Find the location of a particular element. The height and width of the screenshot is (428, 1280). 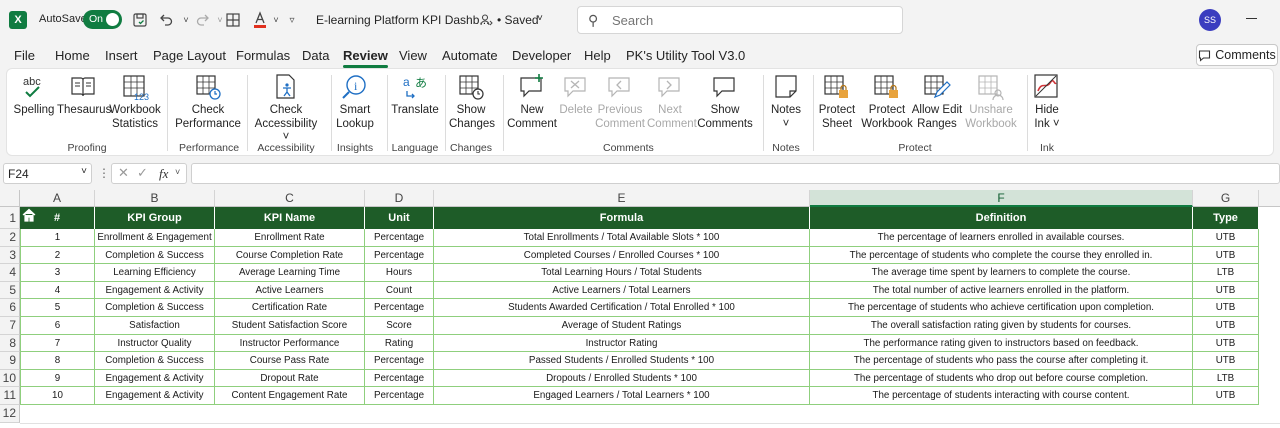

table-cell: Course Completion Rate is located at coordinates (290, 255).